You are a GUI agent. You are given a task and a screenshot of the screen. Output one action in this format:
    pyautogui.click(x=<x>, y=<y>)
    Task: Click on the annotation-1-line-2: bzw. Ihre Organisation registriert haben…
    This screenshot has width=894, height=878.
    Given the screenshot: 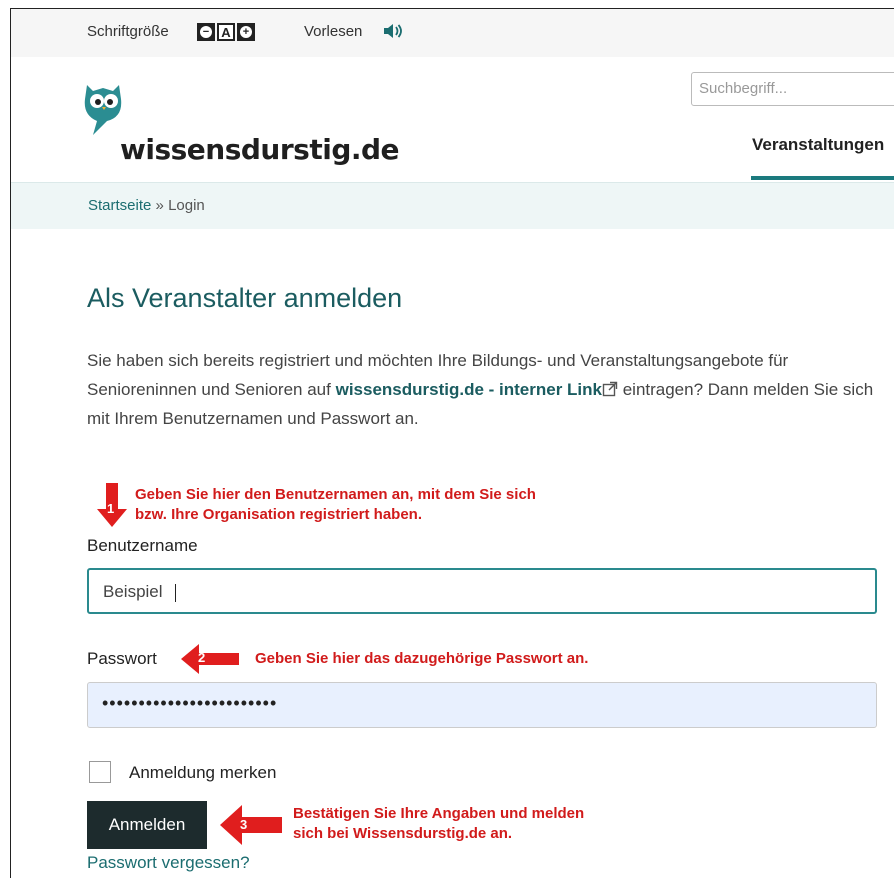 What is the action you would take?
    pyautogui.click(x=278, y=514)
    